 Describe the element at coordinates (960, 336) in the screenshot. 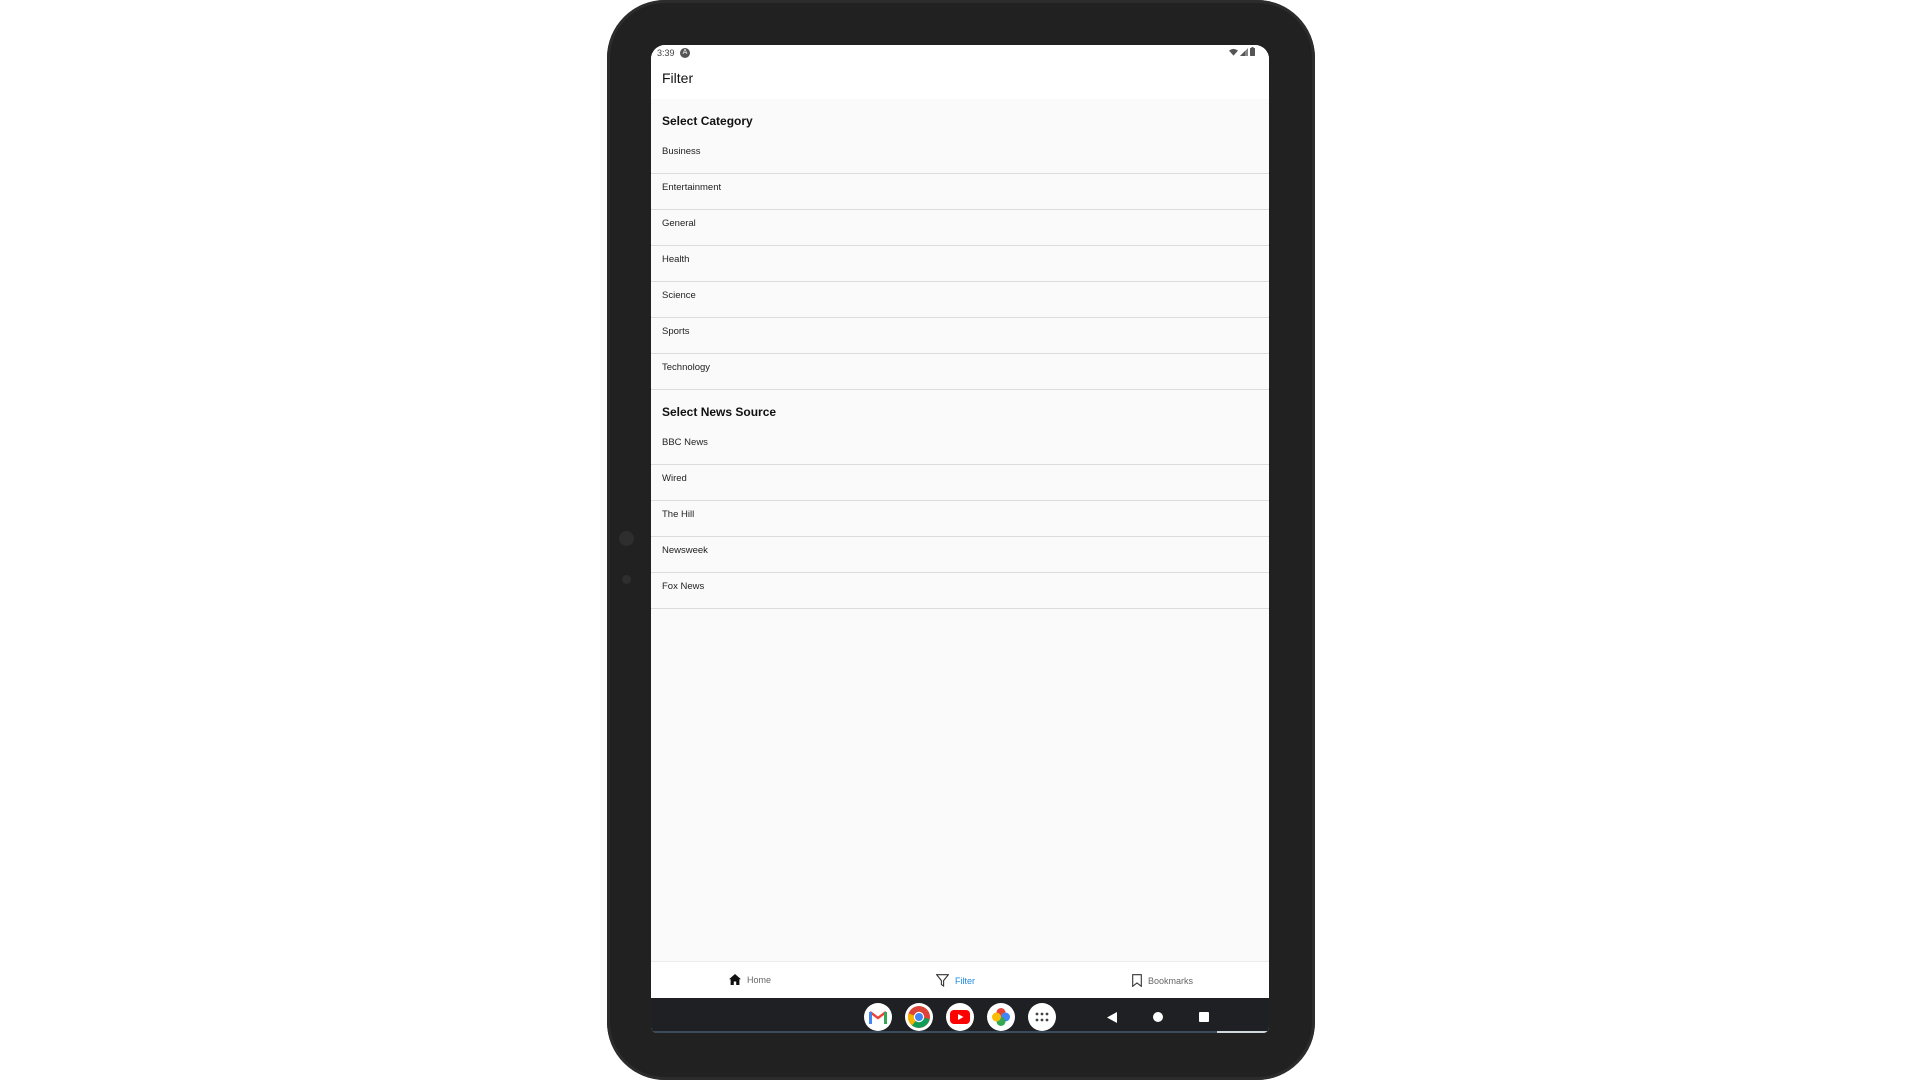

I see `category-item-sports: Sports` at that location.